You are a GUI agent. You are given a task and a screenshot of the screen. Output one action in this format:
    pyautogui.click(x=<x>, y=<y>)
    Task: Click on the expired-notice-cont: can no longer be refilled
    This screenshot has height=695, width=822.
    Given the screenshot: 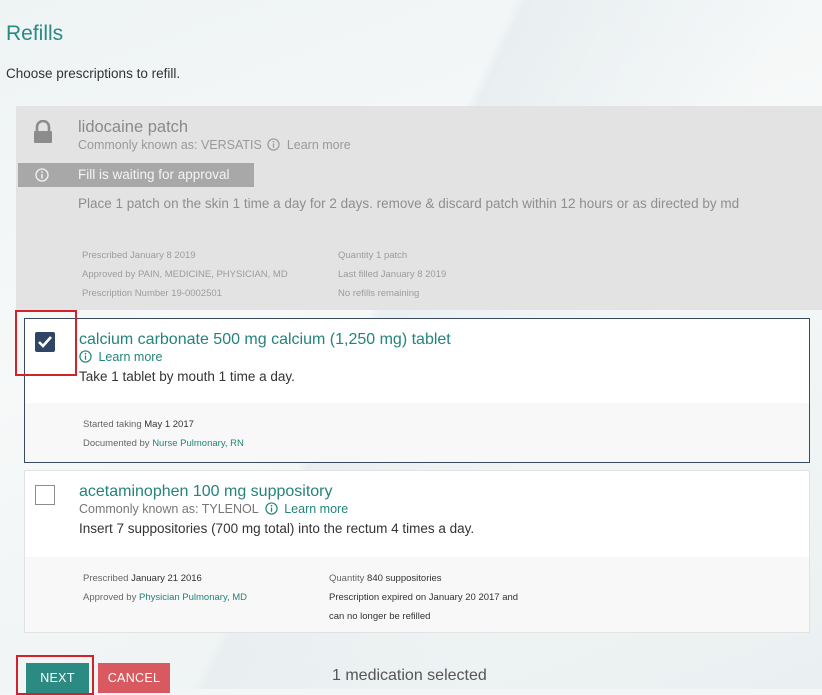 What is the action you would take?
    pyautogui.click(x=380, y=616)
    